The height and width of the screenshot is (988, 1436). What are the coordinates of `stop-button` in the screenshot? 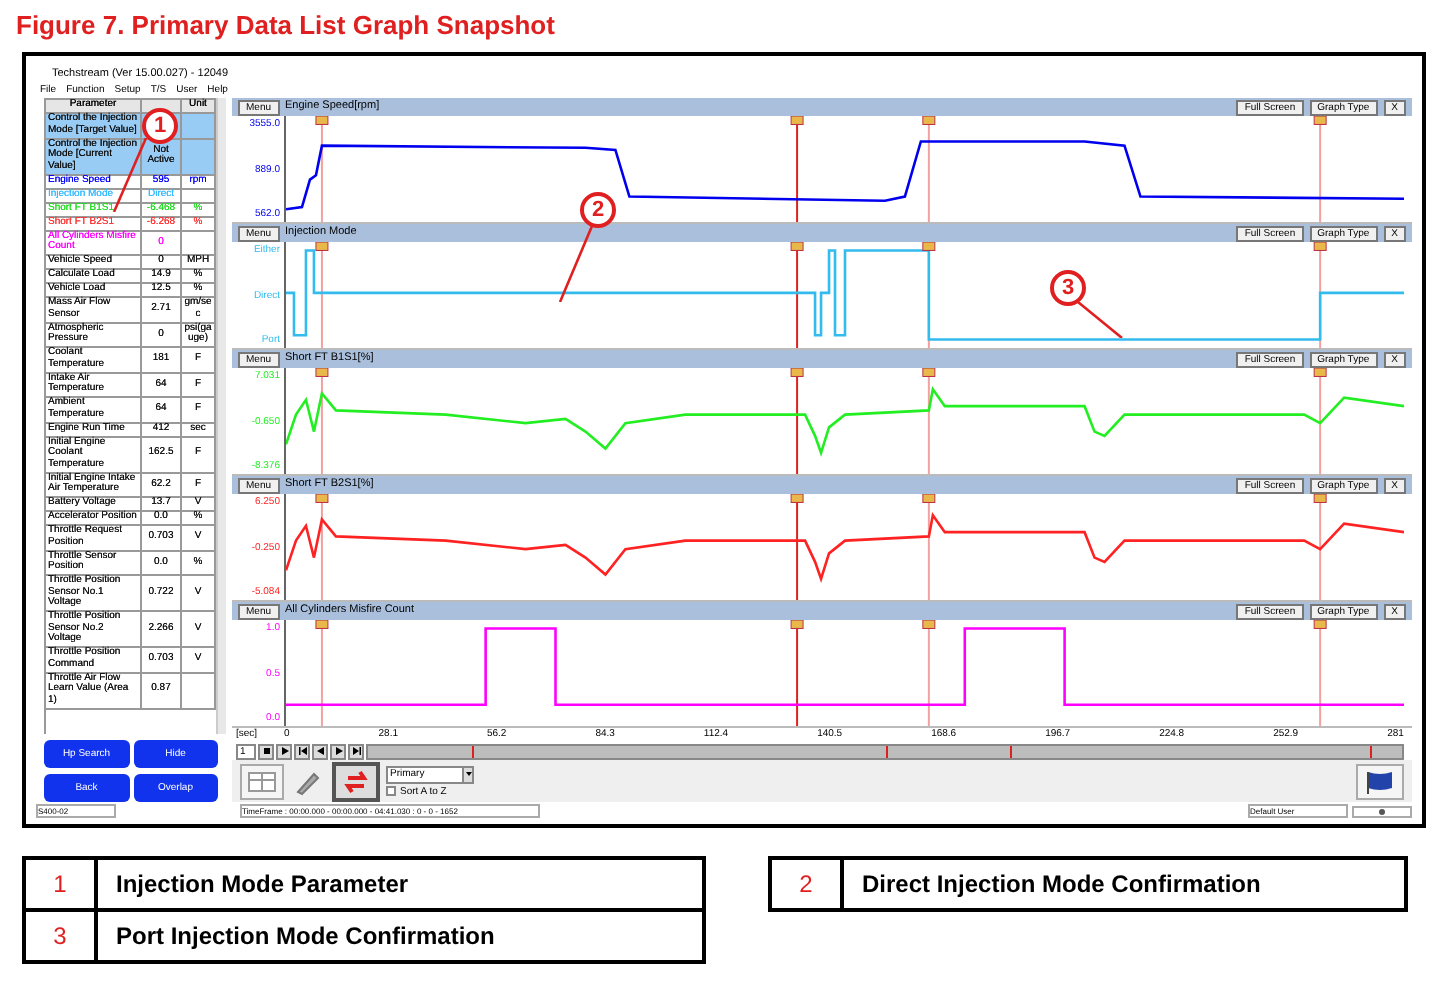 It's located at (266, 751).